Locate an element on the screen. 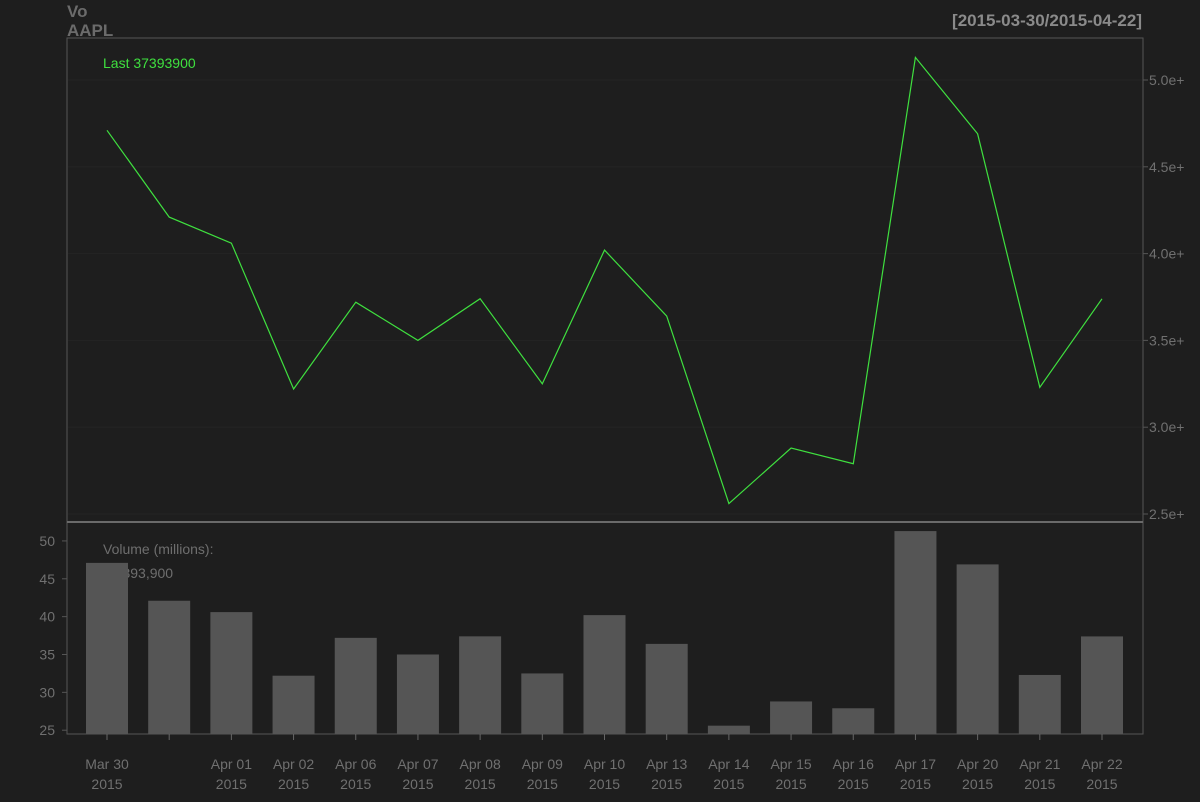 The image size is (1200, 802). x-tick-label: Apr 13 is located at coordinates (666, 764).